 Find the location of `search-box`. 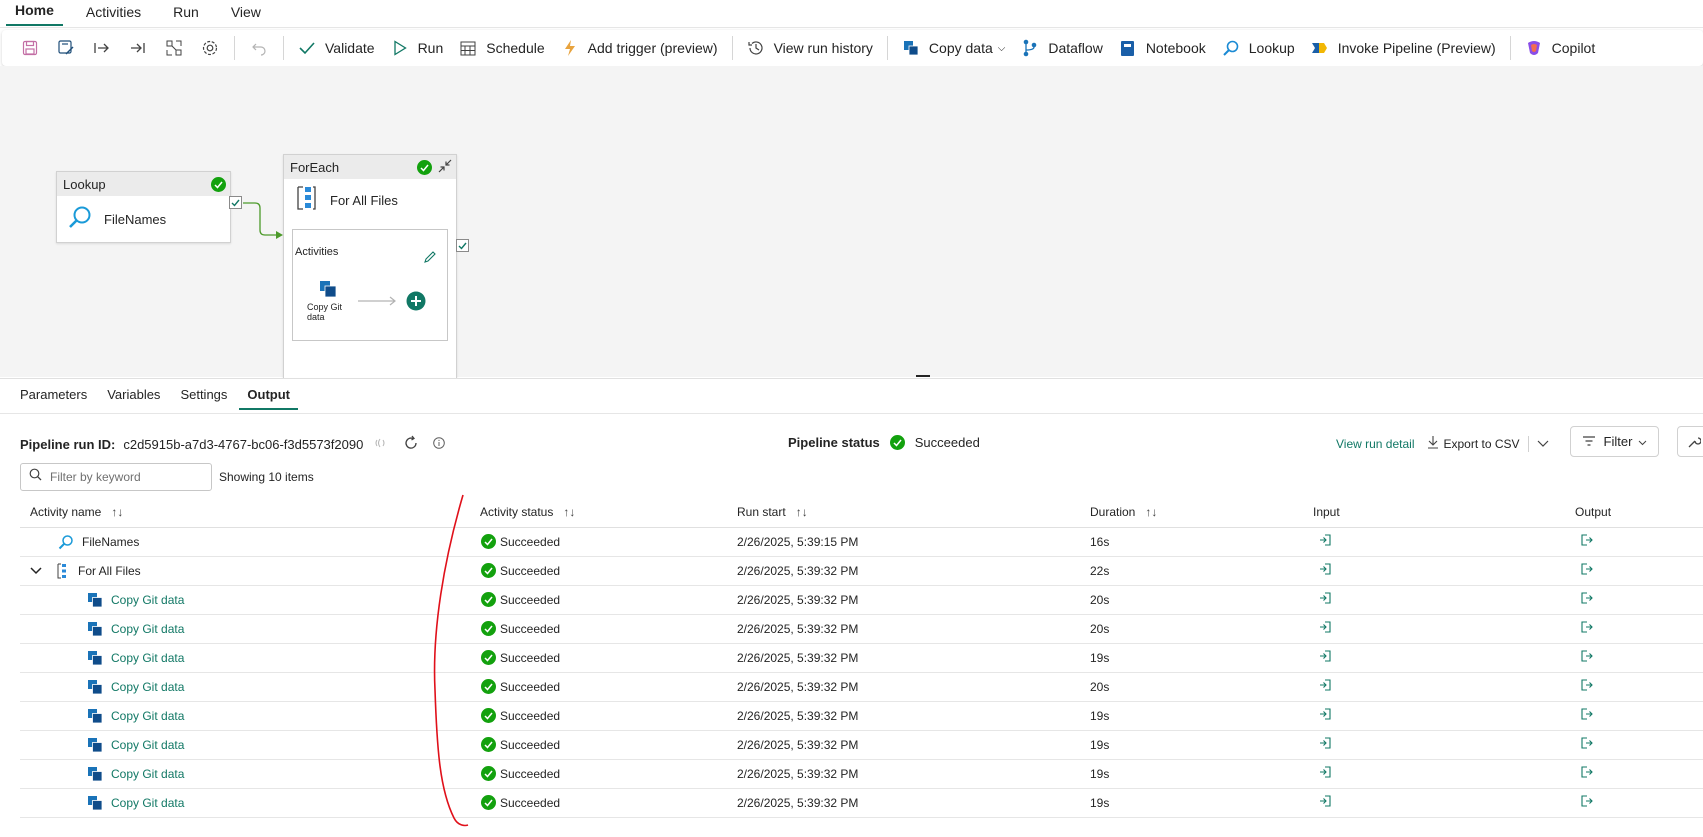

search-box is located at coordinates (116, 477).